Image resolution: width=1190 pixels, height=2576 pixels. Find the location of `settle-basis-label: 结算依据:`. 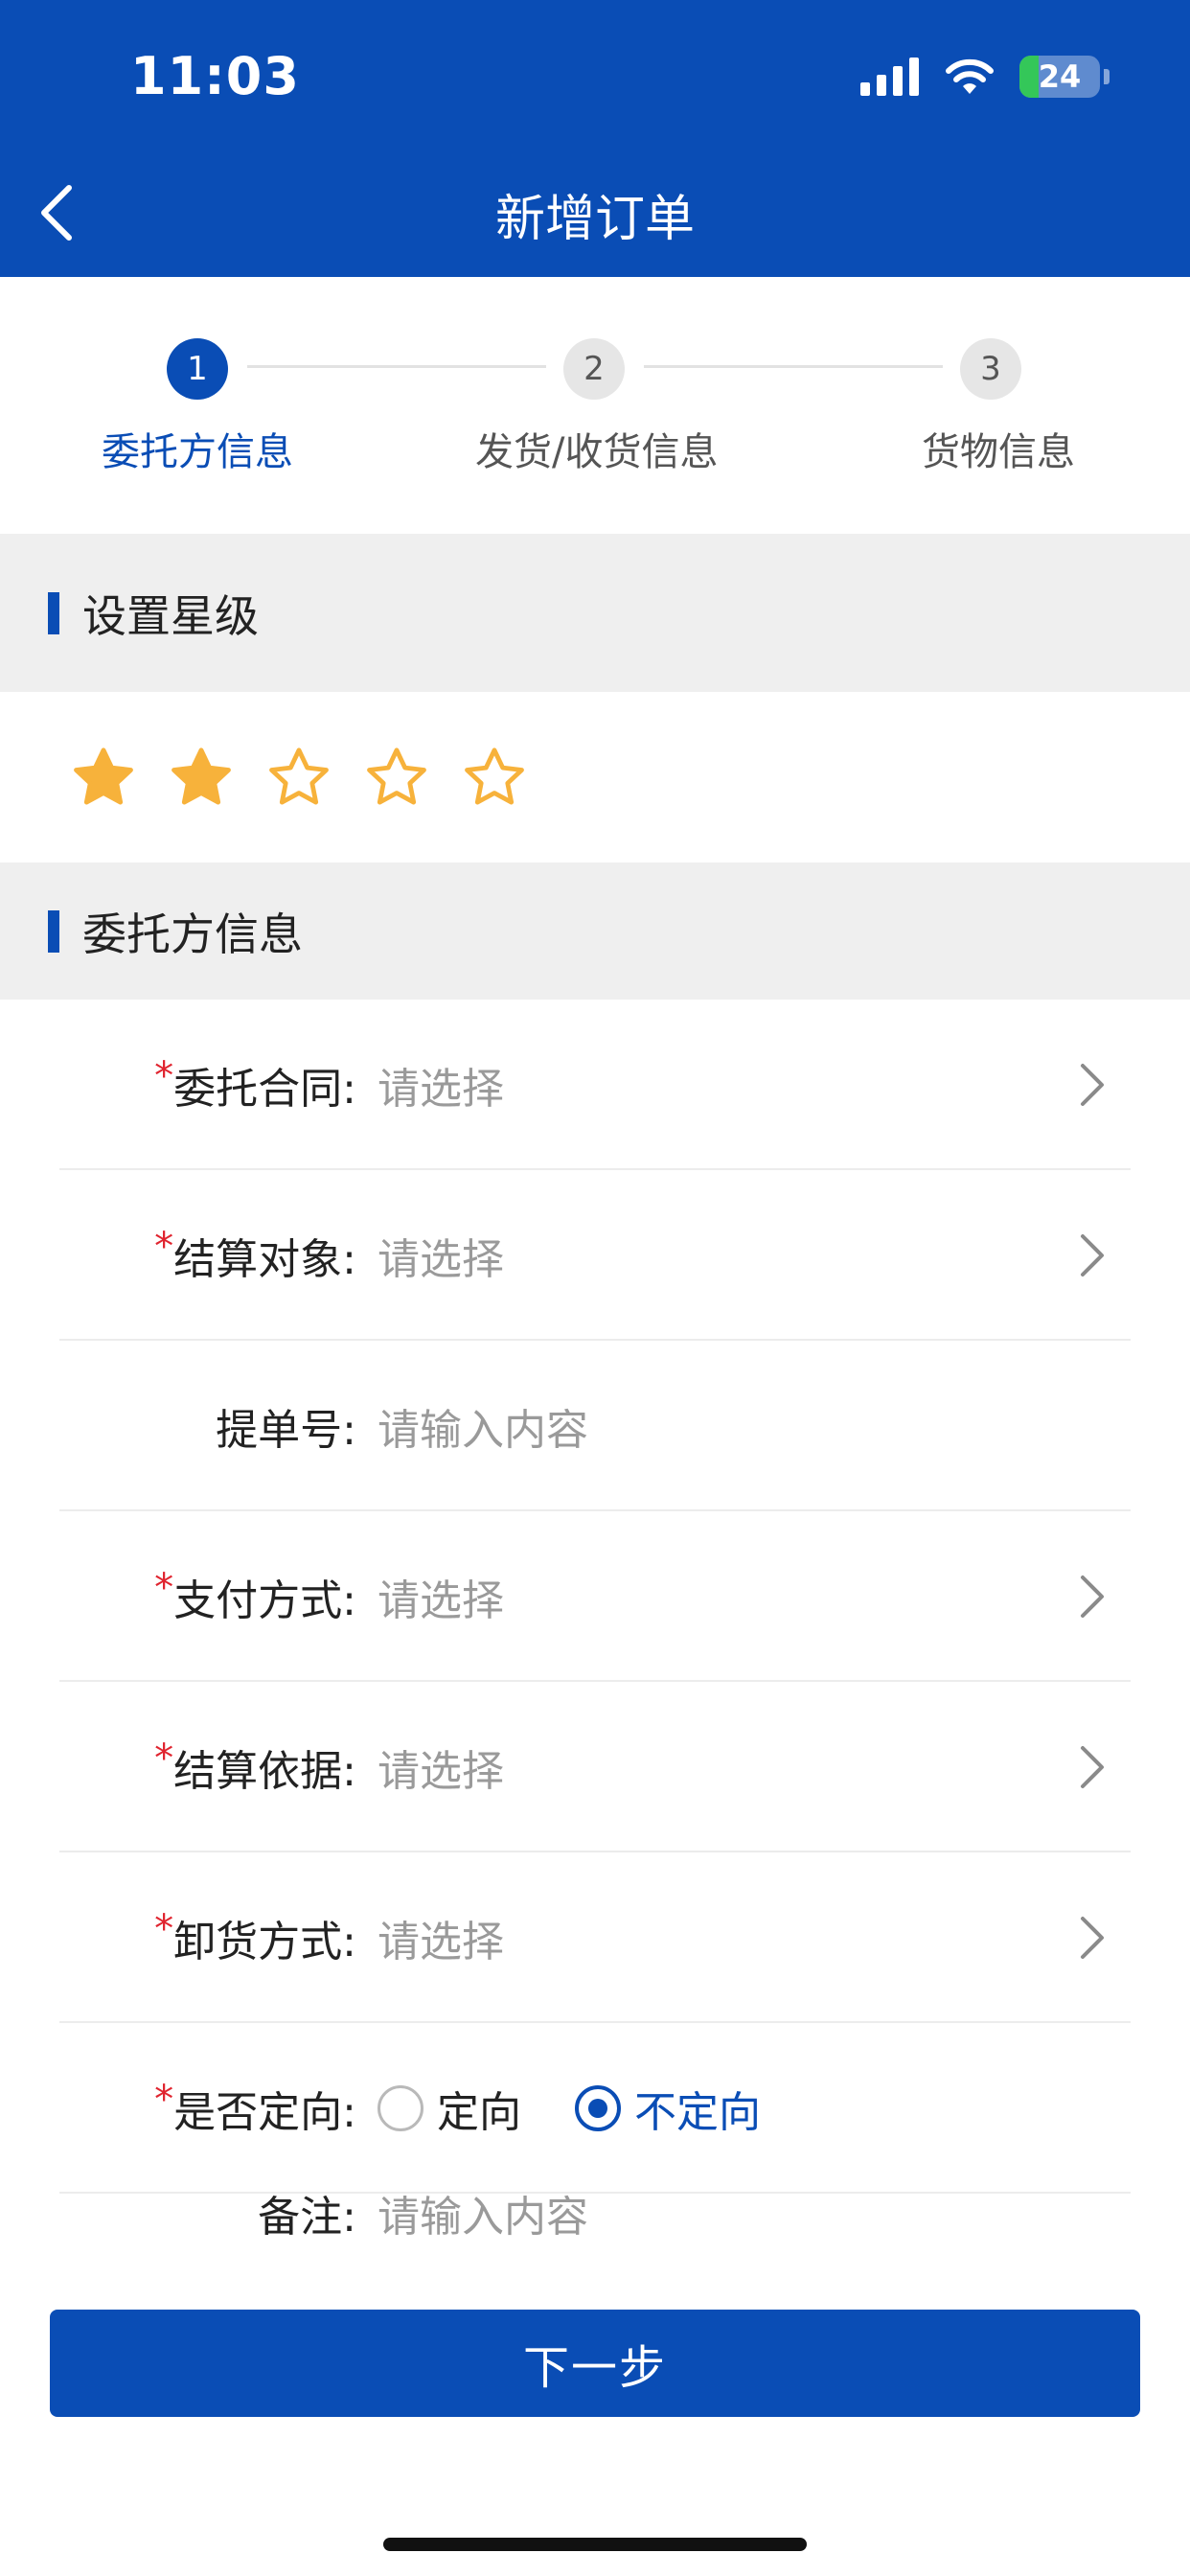

settle-basis-label: 结算依据: is located at coordinates (264, 1771).